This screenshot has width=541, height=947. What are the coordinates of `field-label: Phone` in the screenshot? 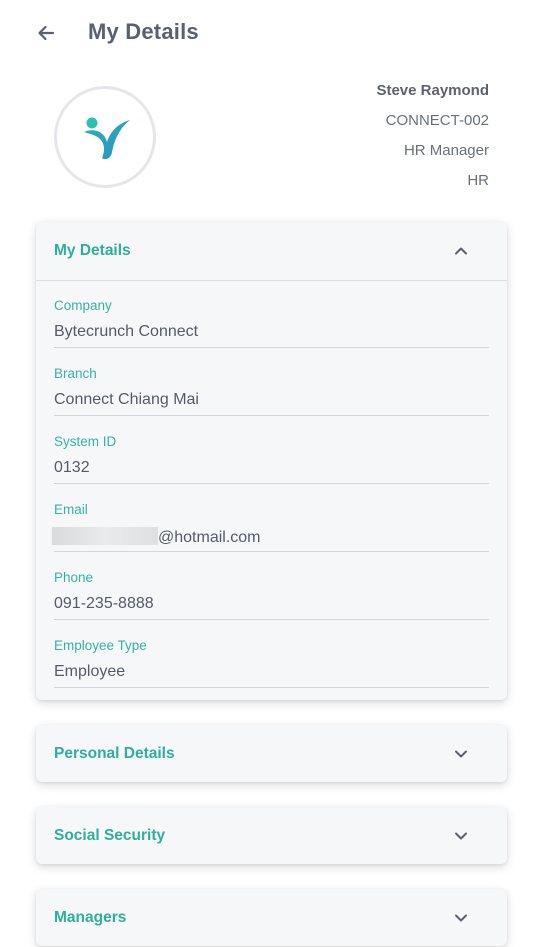 It's located at (74, 577).